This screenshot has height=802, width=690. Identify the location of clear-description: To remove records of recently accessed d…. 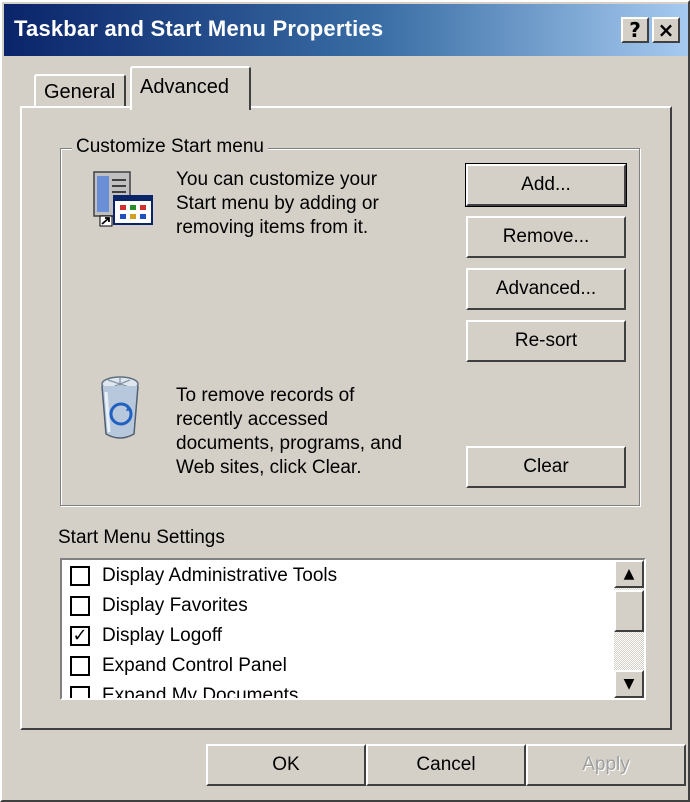
(289, 432).